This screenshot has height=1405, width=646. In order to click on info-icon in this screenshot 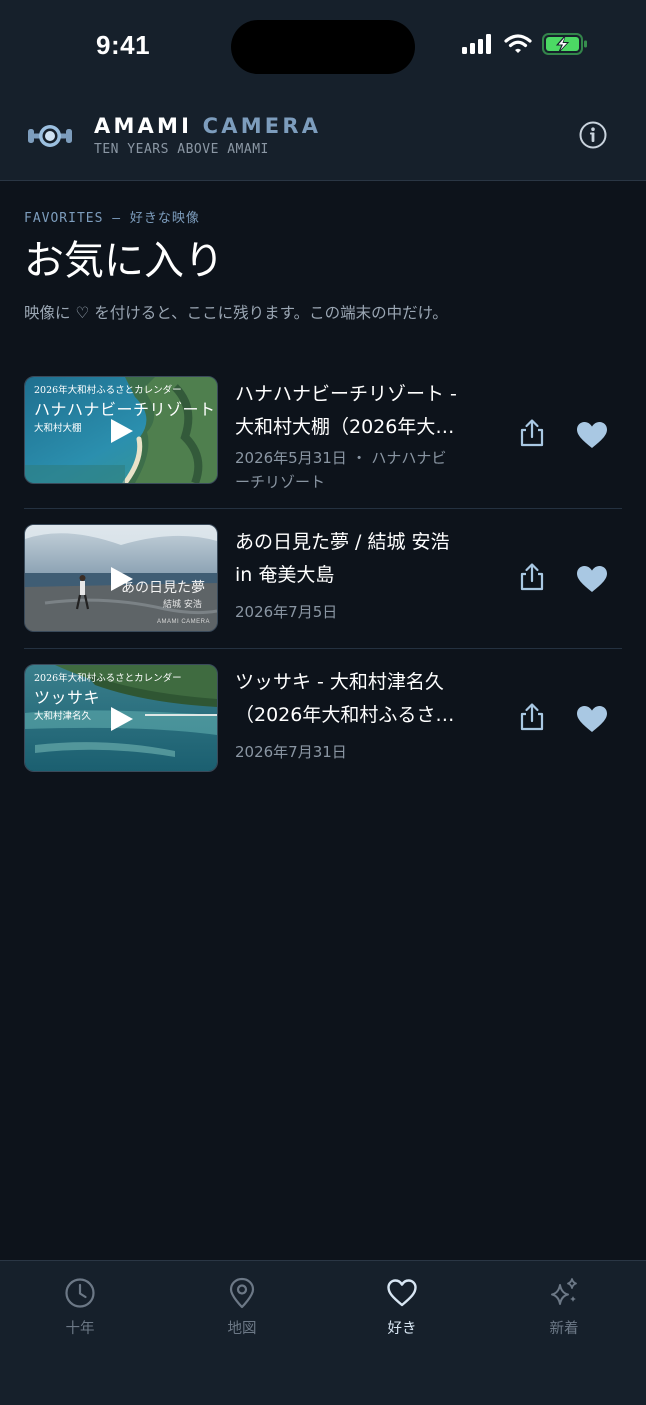, I will do `click(593, 135)`.